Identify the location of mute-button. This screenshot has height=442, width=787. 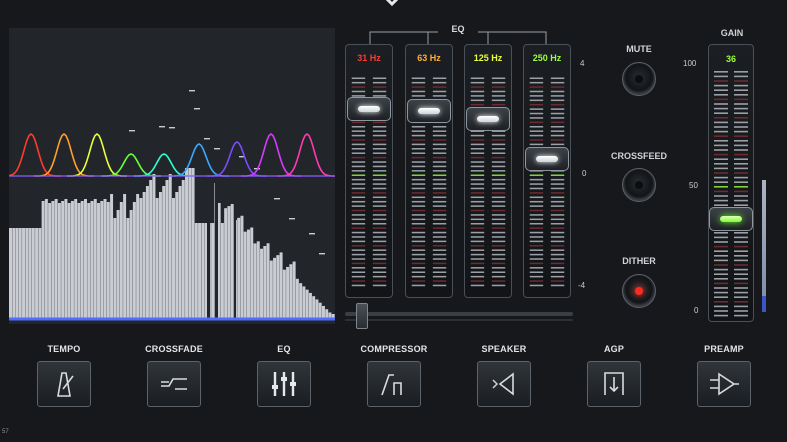
(639, 79).